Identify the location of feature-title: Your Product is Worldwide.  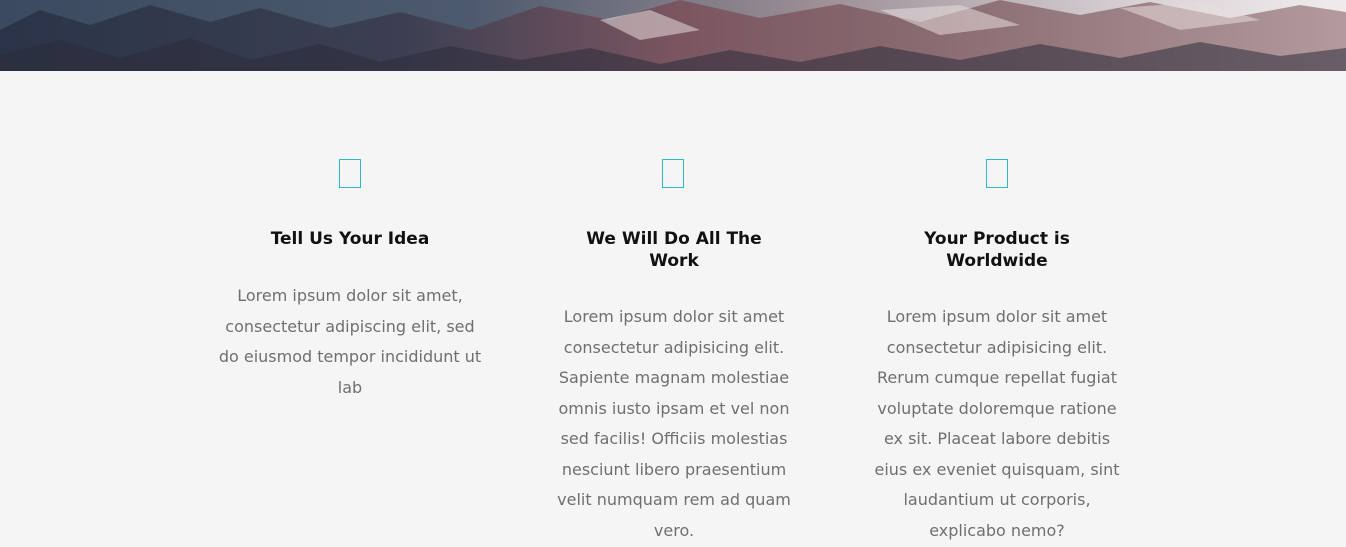
(997, 250).